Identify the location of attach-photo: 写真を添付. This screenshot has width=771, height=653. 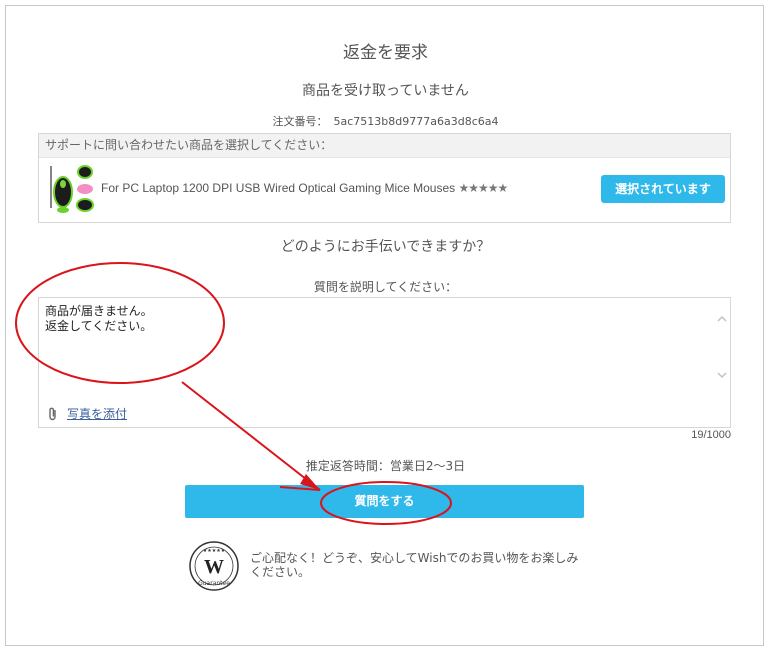
(87, 413).